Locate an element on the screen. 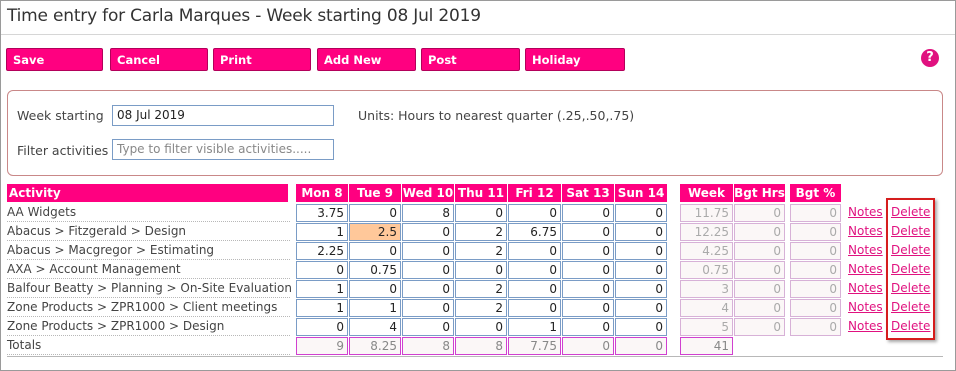 The height and width of the screenshot is (371, 956). hours-cell-fri: 1 is located at coordinates (534, 327).